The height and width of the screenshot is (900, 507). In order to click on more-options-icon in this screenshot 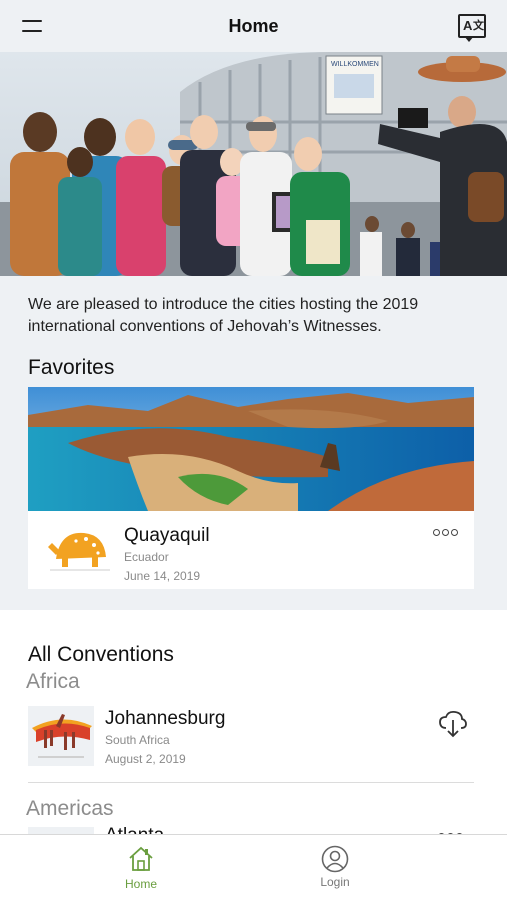, I will do `click(447, 533)`.